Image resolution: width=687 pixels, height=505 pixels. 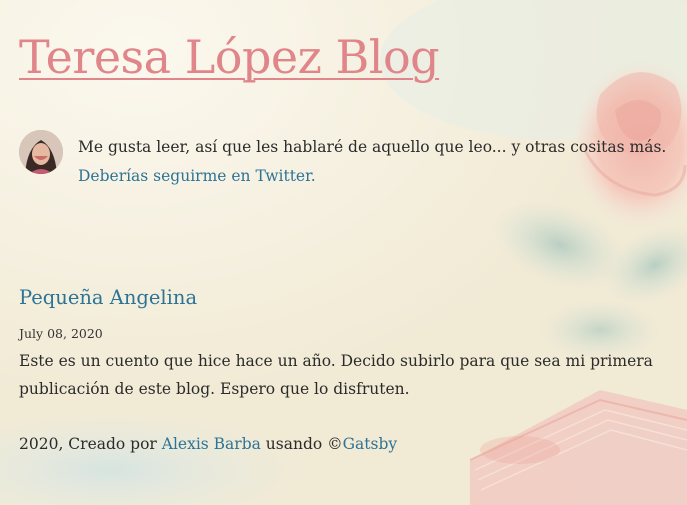 I want to click on author-avatar, so click(x=41, y=152).